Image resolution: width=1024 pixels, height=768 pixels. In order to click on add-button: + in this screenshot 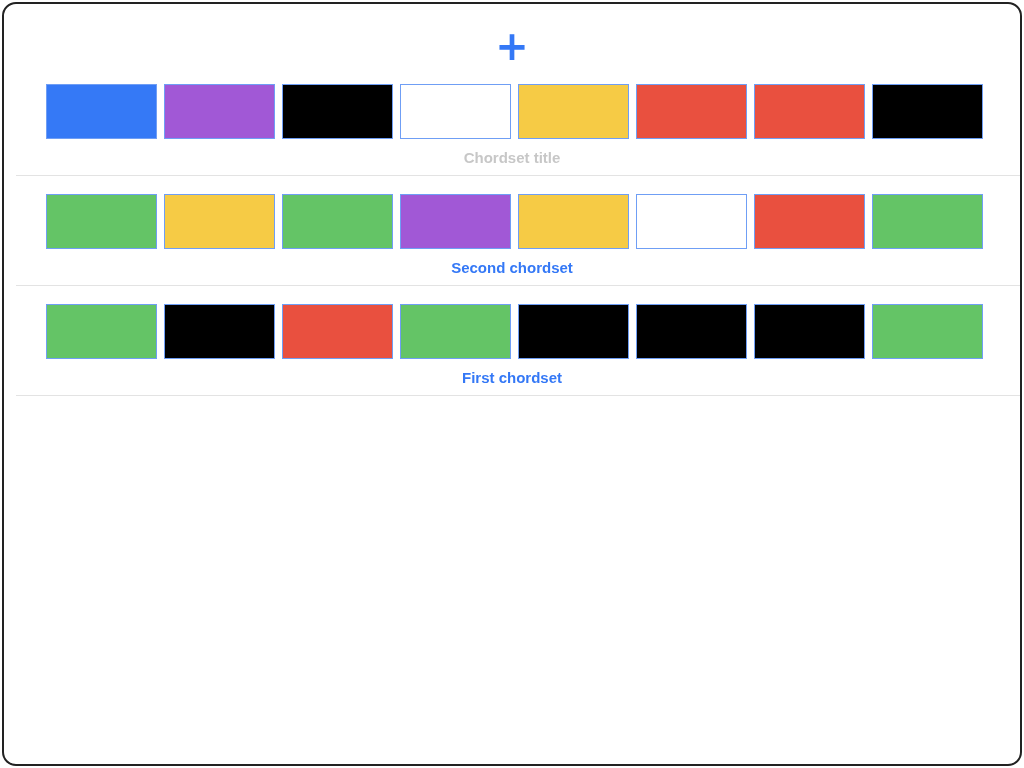, I will do `click(512, 46)`.